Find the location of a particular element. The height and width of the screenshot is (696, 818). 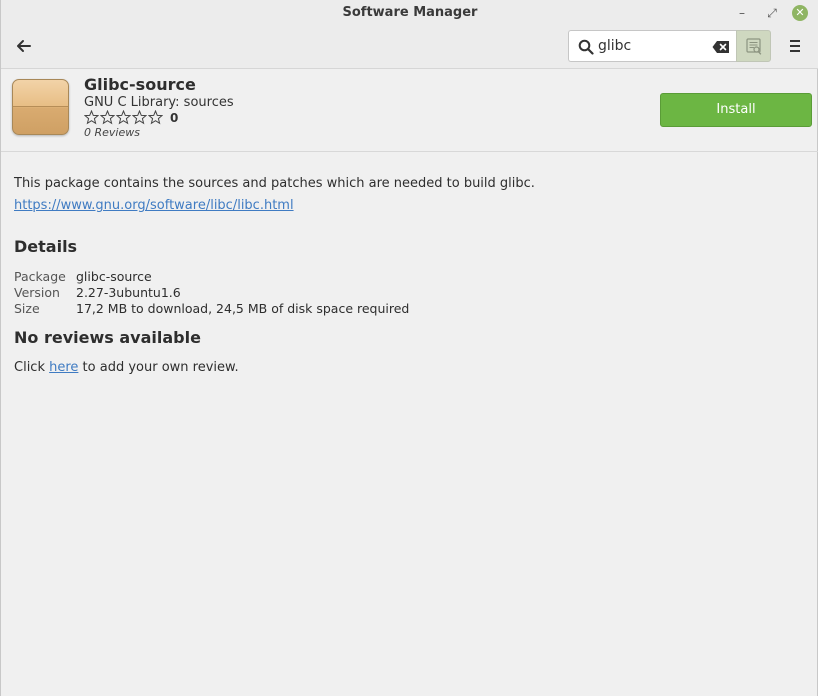

package-summary: GNU C Library: sources is located at coordinates (159, 102).